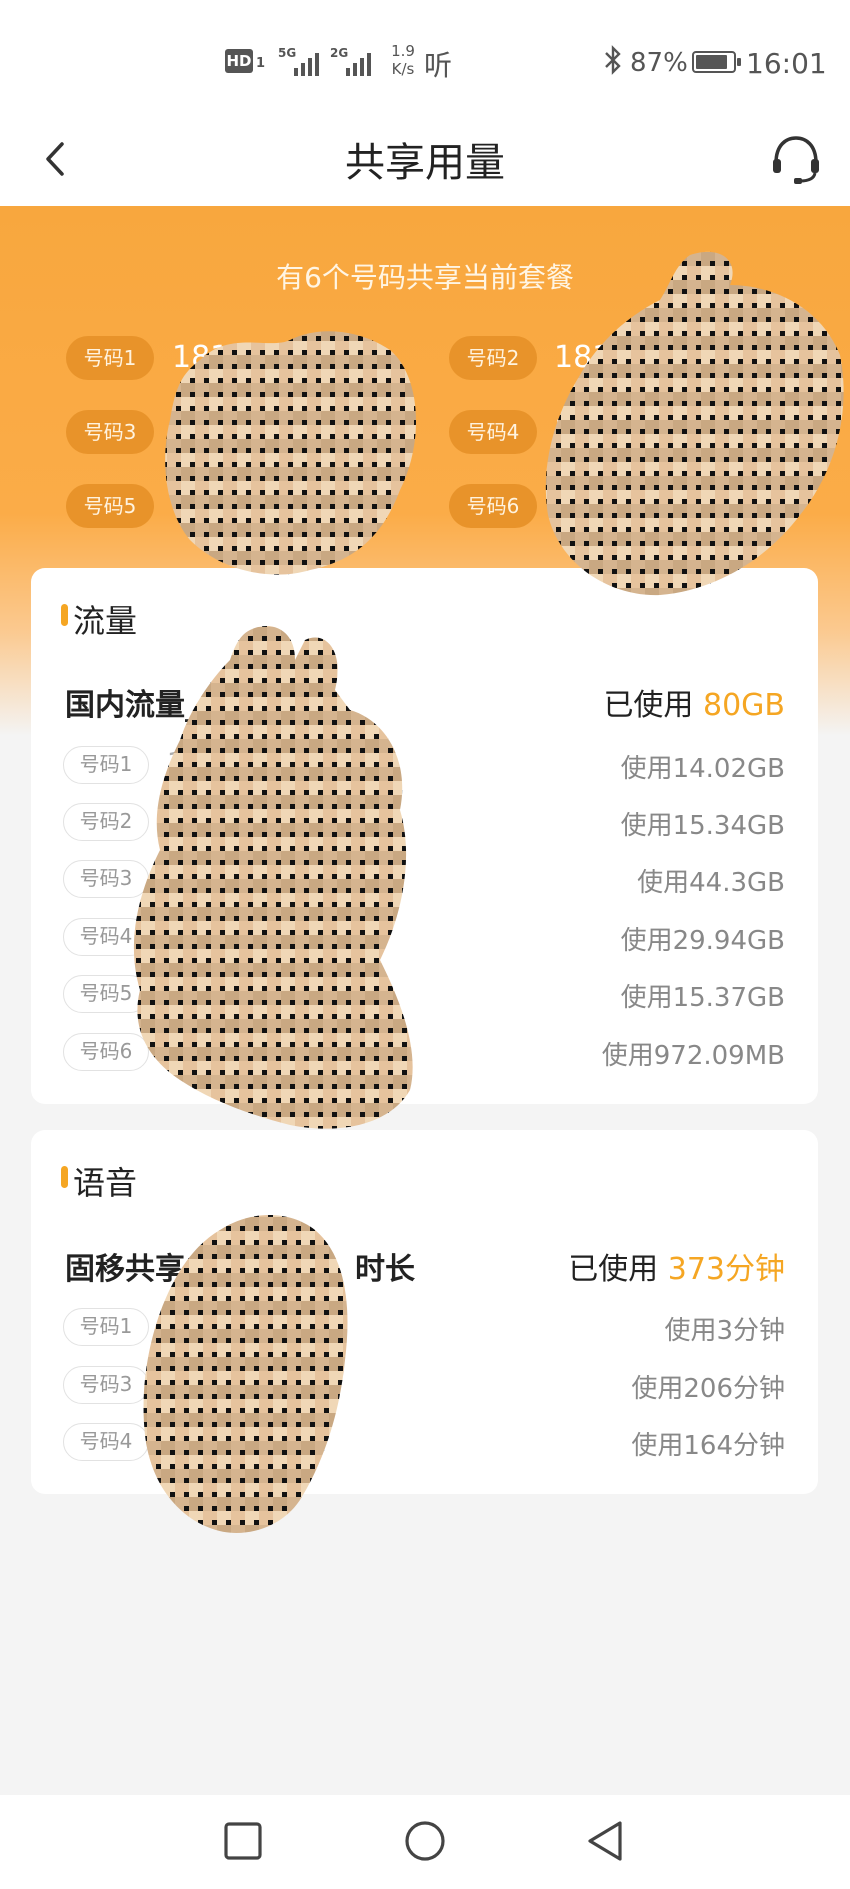  I want to click on listen-icon: 听, so click(438, 65).